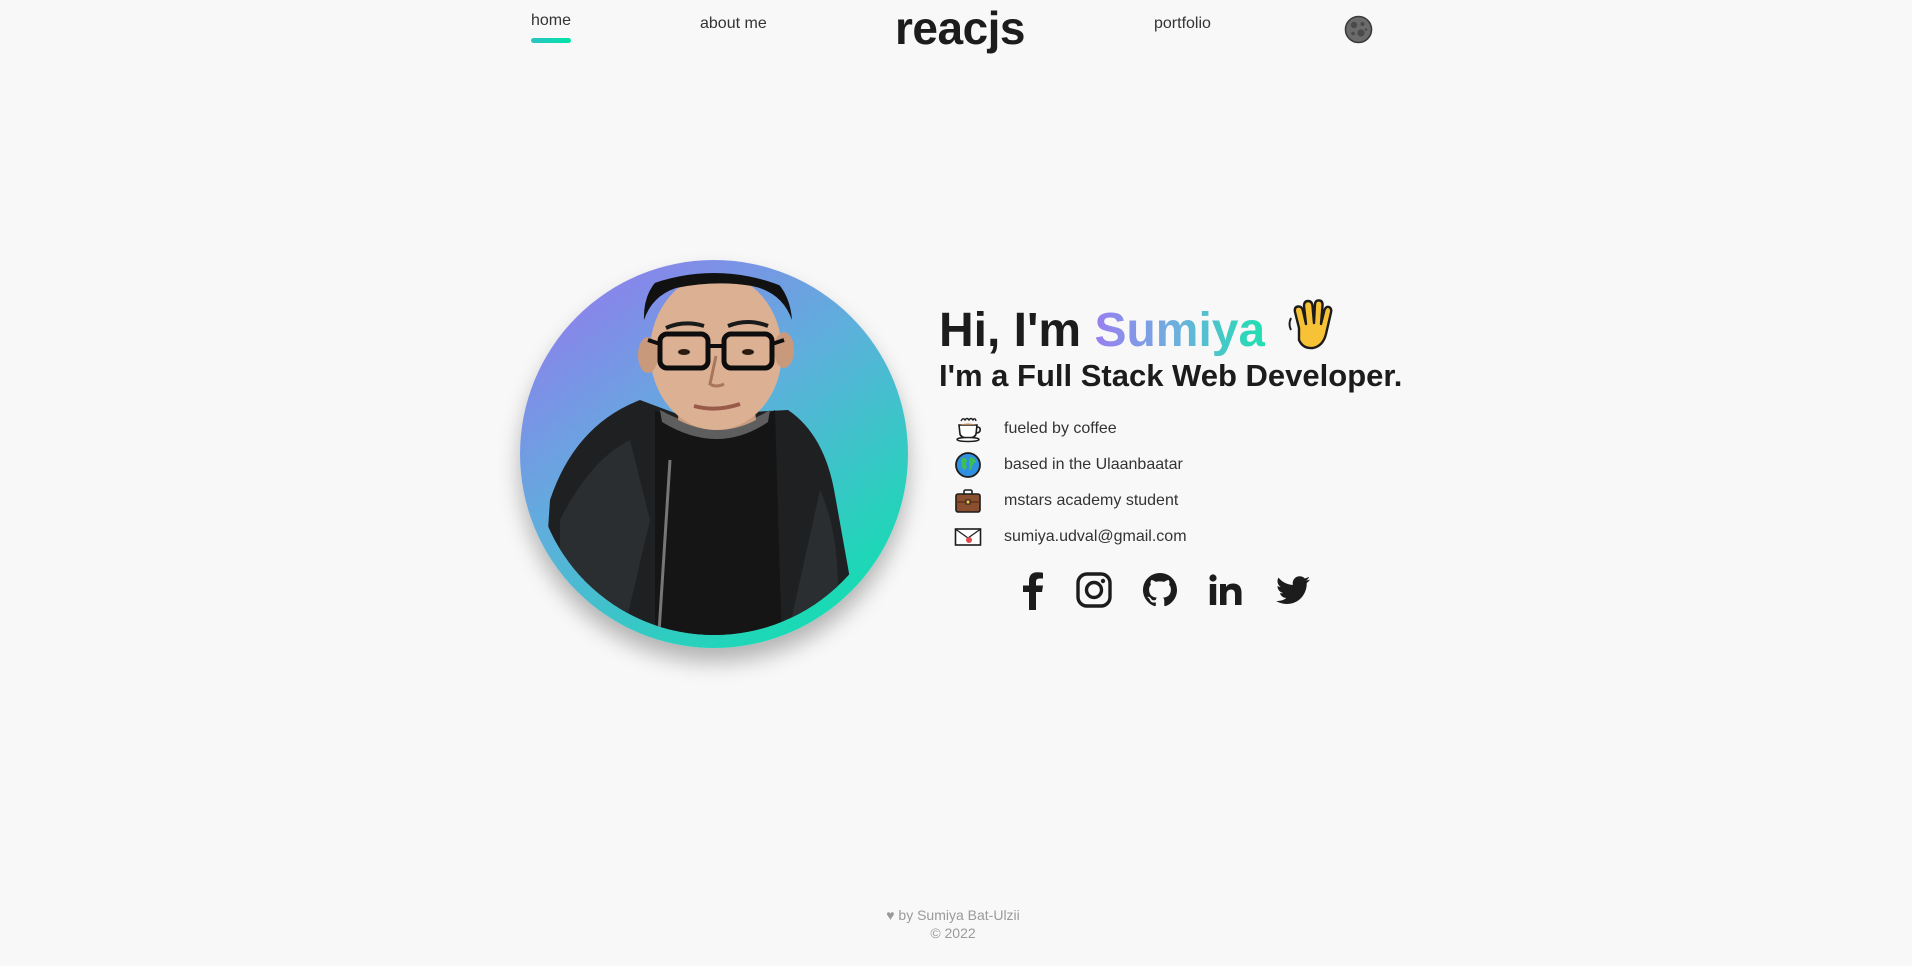  I want to click on nav-about-link: about me, so click(733, 24).